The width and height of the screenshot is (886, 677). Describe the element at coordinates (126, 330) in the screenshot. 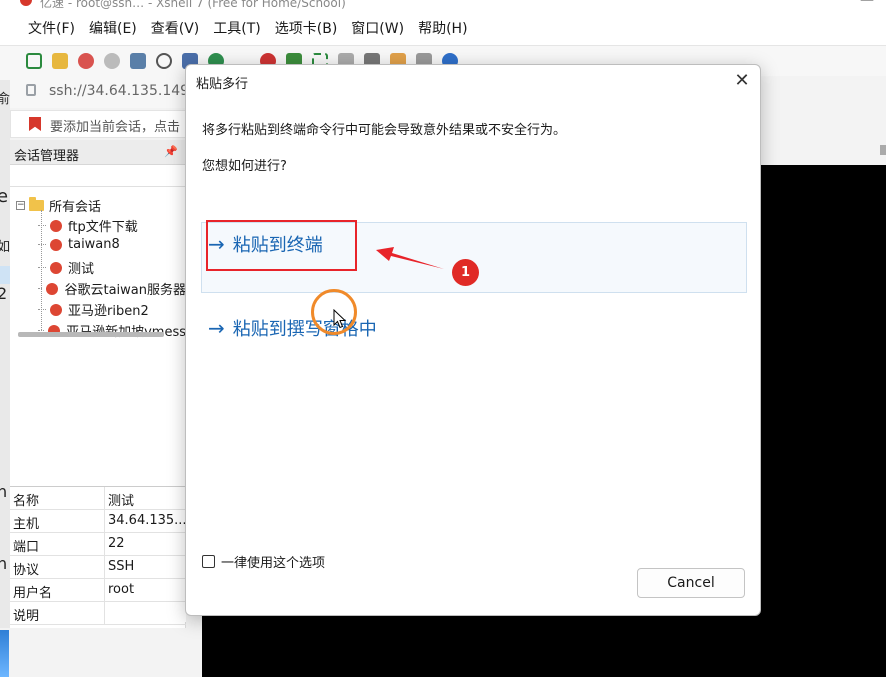

I see `session-label: 亚马逊新加坡vmess` at that location.